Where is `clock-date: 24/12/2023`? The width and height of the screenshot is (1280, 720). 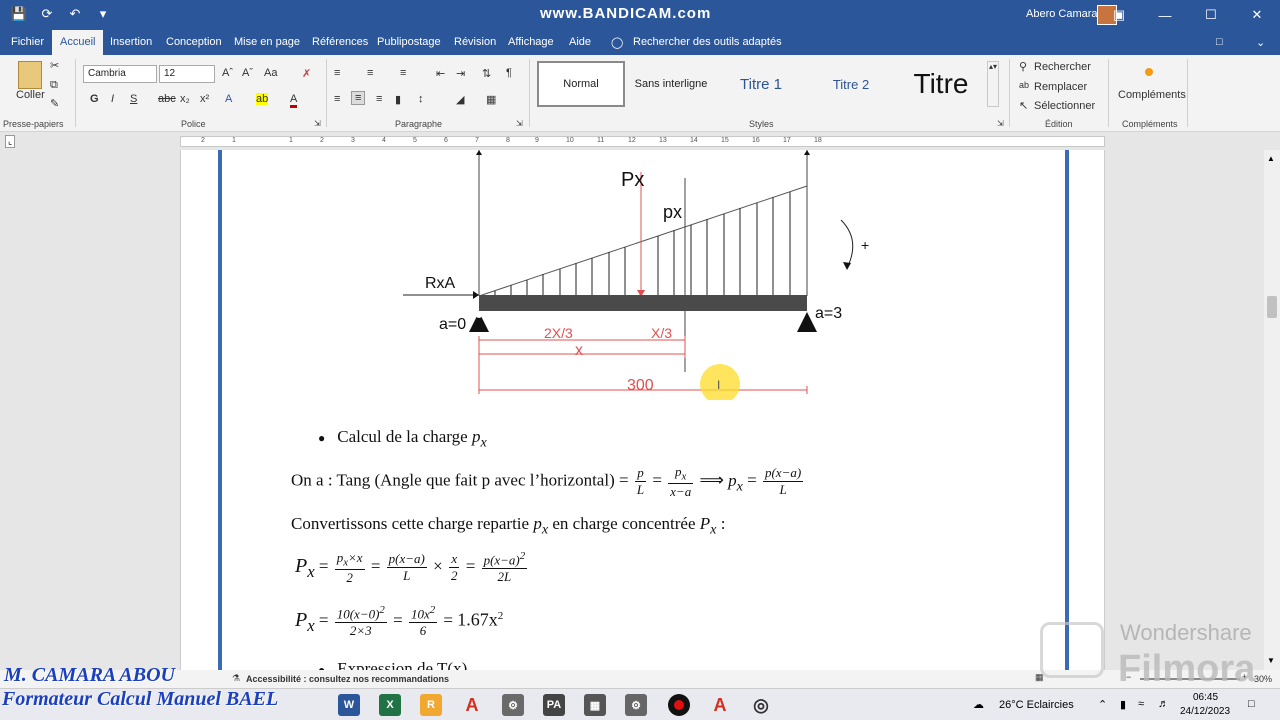 clock-date: 24/12/2023 is located at coordinates (1205, 711).